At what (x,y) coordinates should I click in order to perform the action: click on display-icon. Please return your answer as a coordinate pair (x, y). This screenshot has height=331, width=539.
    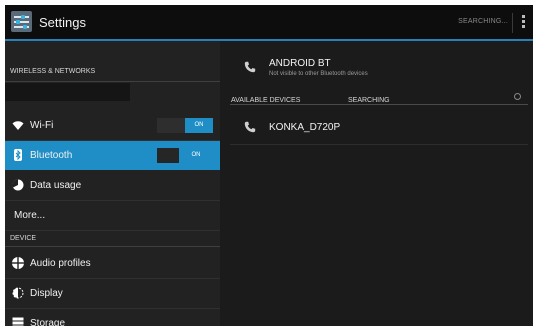
    Looking at the image, I should click on (18, 293).